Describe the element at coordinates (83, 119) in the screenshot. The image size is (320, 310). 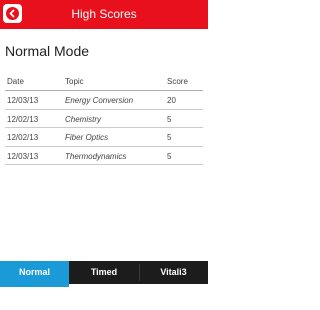
I see `row-topic: Chemistry` at that location.